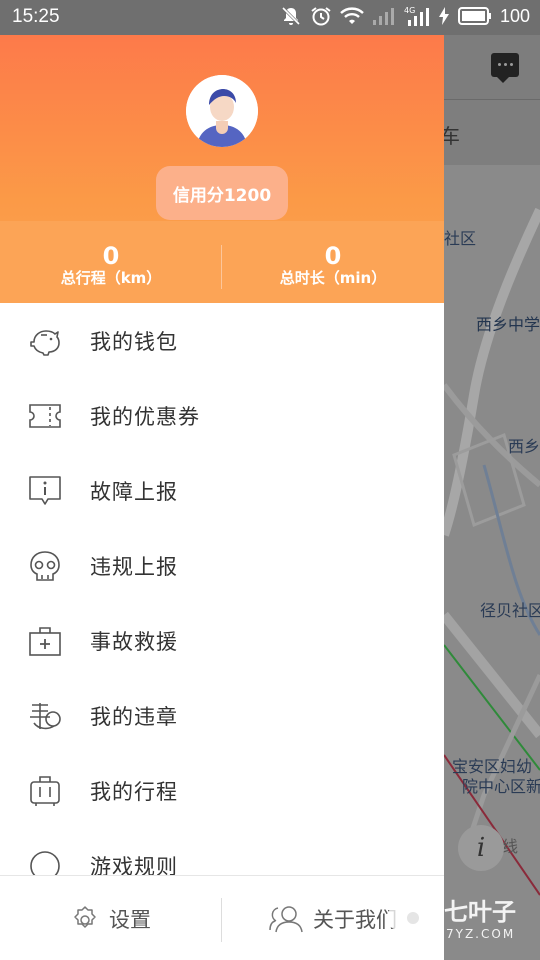  What do you see at coordinates (134, 566) in the screenshot?
I see `menu-item-label: 违规上报` at bounding box center [134, 566].